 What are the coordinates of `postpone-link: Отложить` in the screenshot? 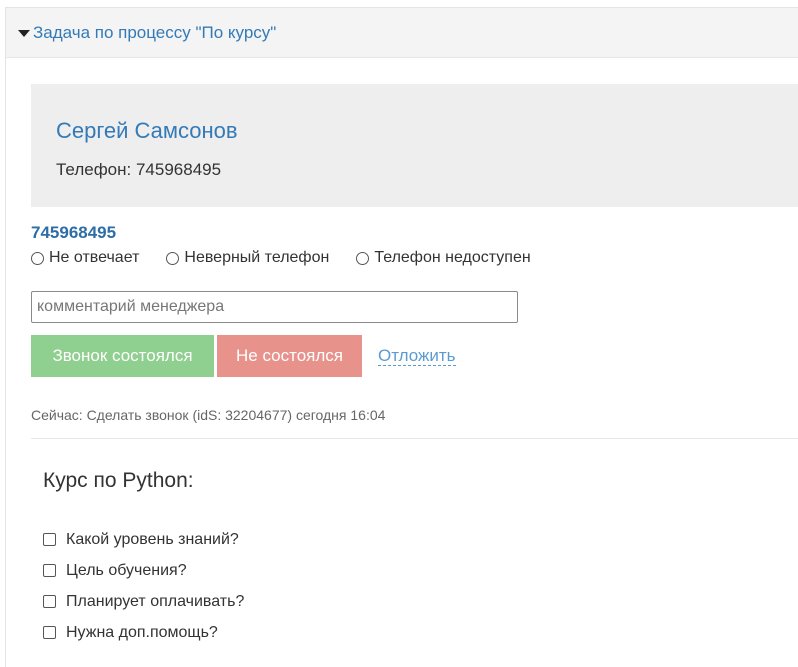 It's located at (417, 356).